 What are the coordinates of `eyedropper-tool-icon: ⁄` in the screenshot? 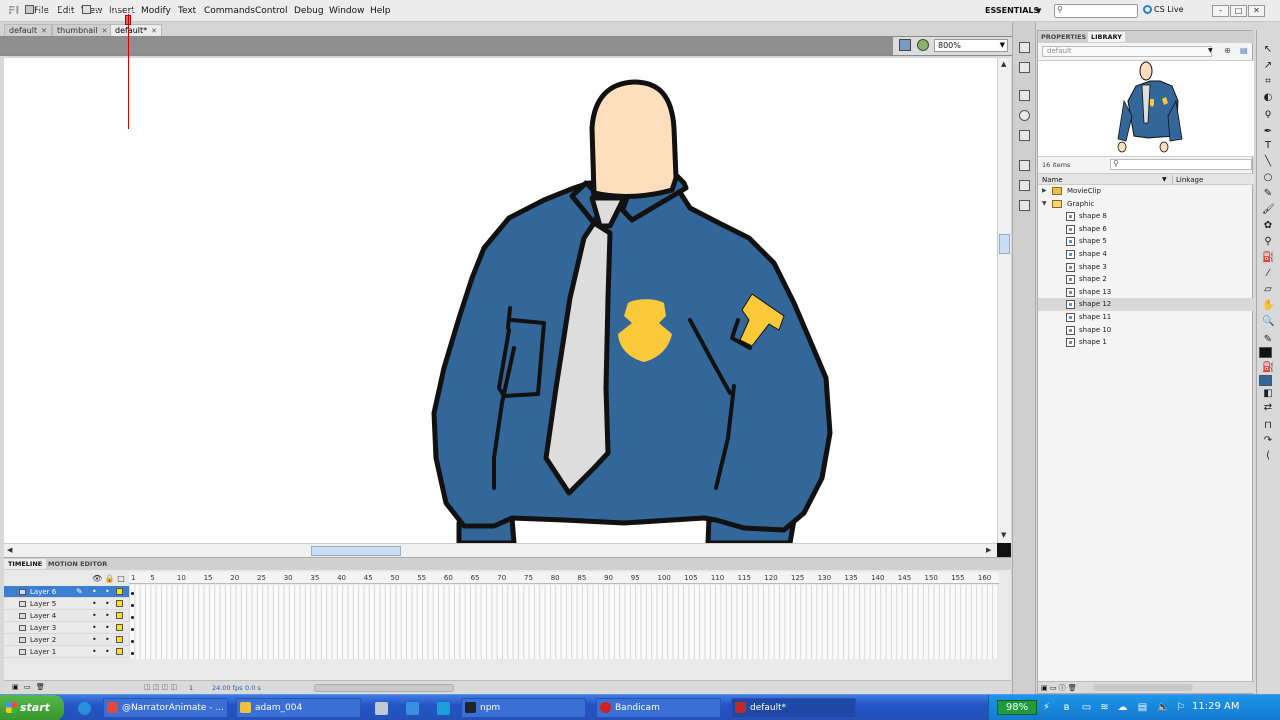 It's located at (1268, 274).